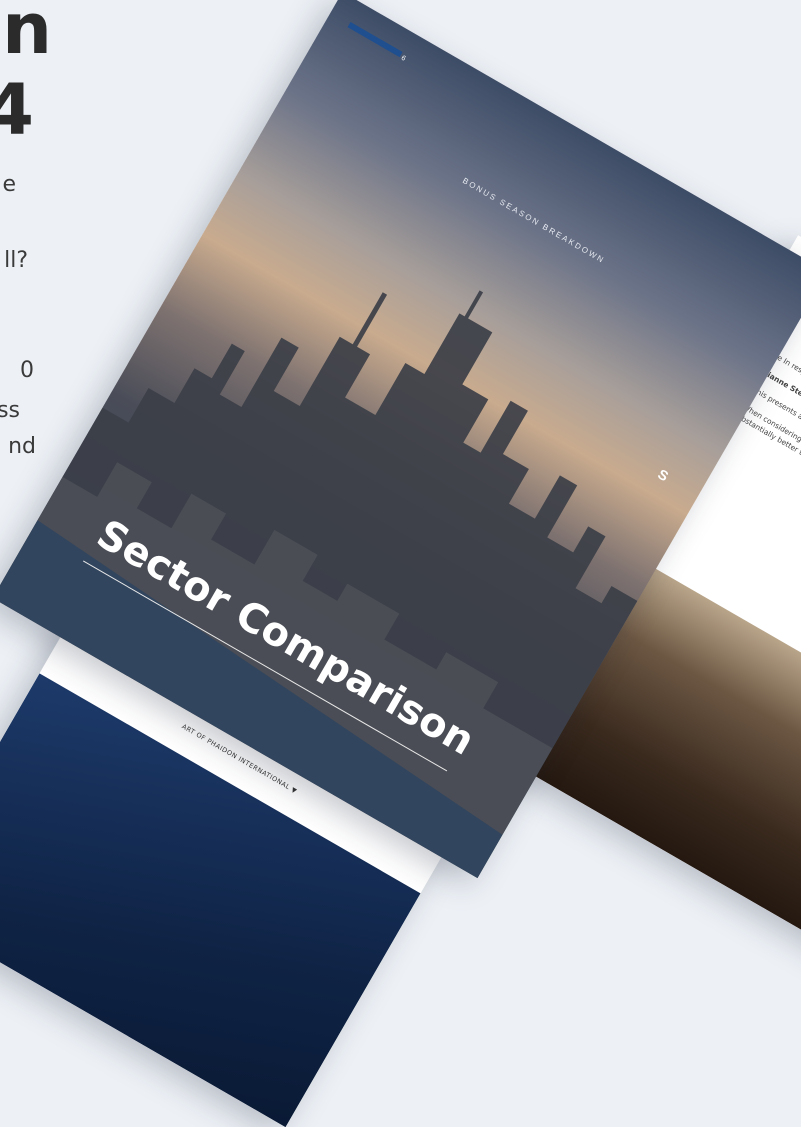 This screenshot has height=1127, width=801. What do you see at coordinates (403, 58) in the screenshot?
I see `page-number: 6` at bounding box center [403, 58].